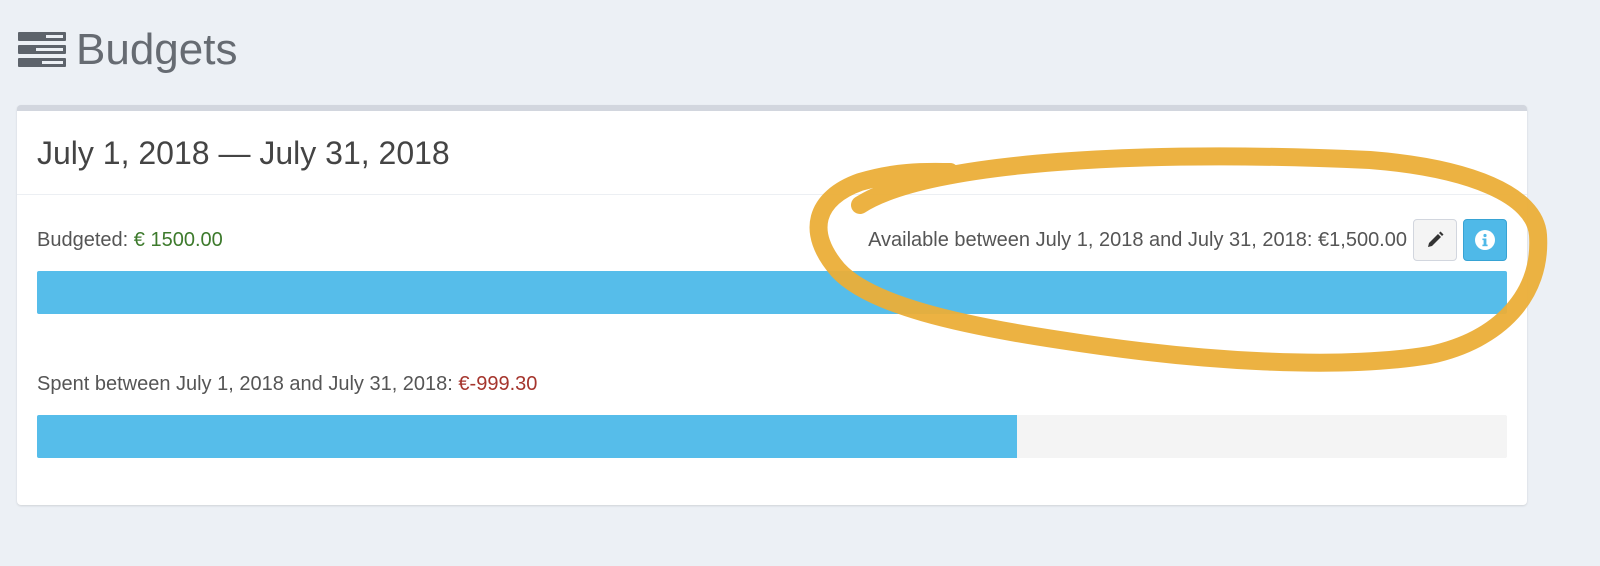 This screenshot has width=1600, height=566. I want to click on budgeted-progress-fill, so click(772, 292).